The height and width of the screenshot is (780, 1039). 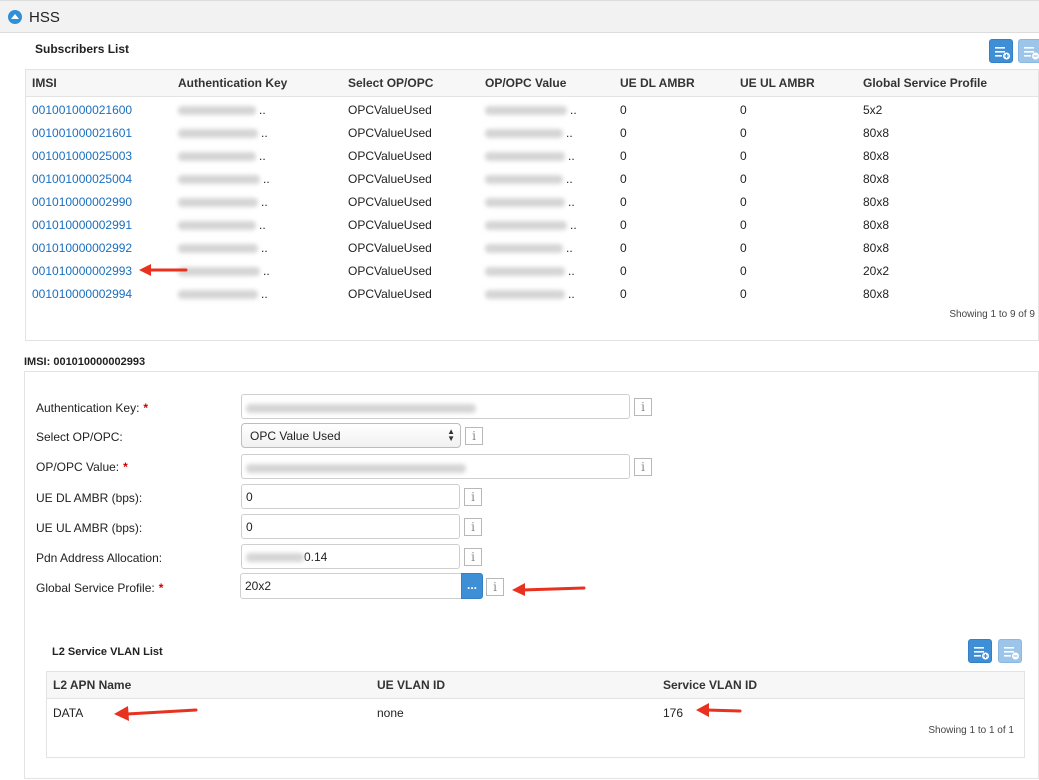 I want to click on add-vlan-button, so click(x=980, y=651).